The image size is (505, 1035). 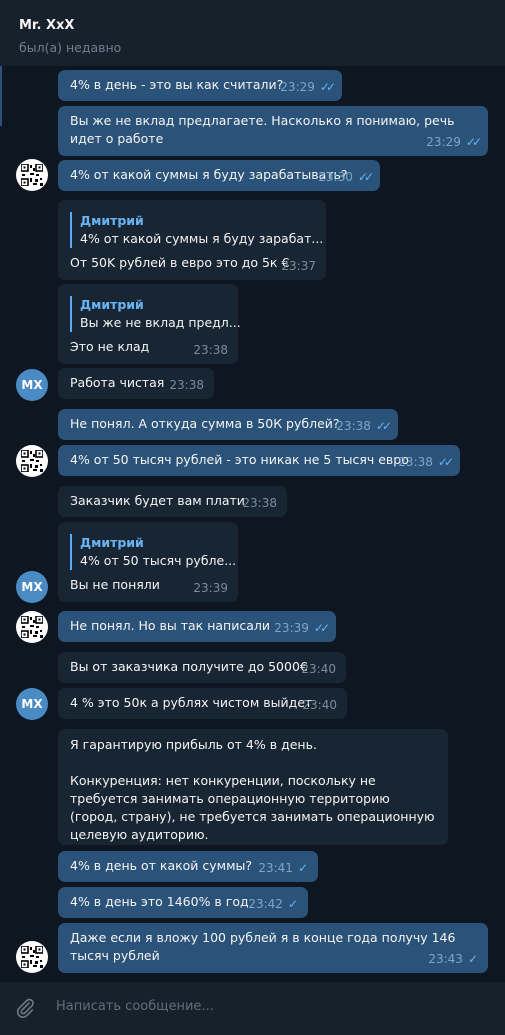 I want to click on last-seen-status: был(а) недавно, so click(x=70, y=47).